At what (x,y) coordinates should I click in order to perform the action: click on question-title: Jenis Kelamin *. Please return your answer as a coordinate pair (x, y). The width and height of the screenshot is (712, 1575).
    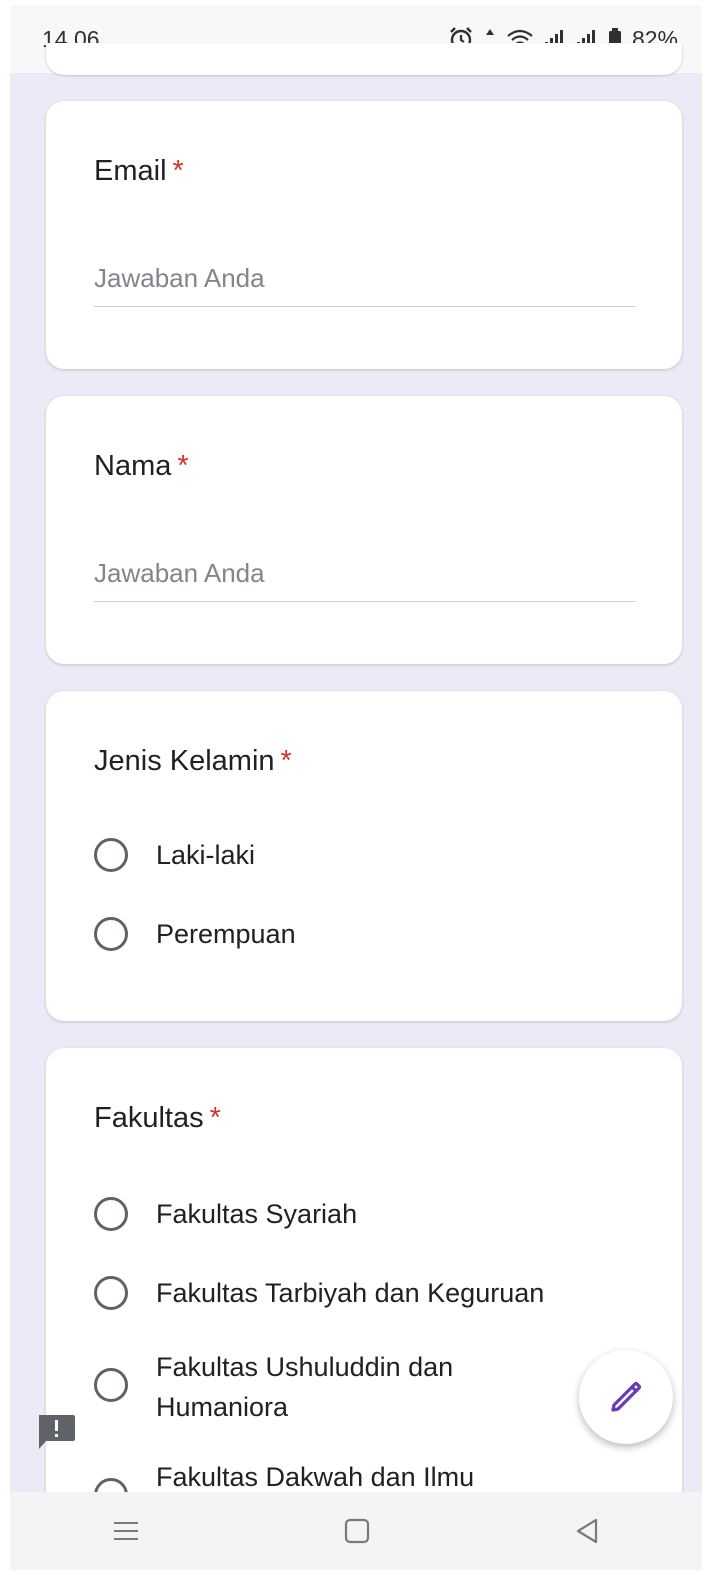
    Looking at the image, I should click on (193, 761).